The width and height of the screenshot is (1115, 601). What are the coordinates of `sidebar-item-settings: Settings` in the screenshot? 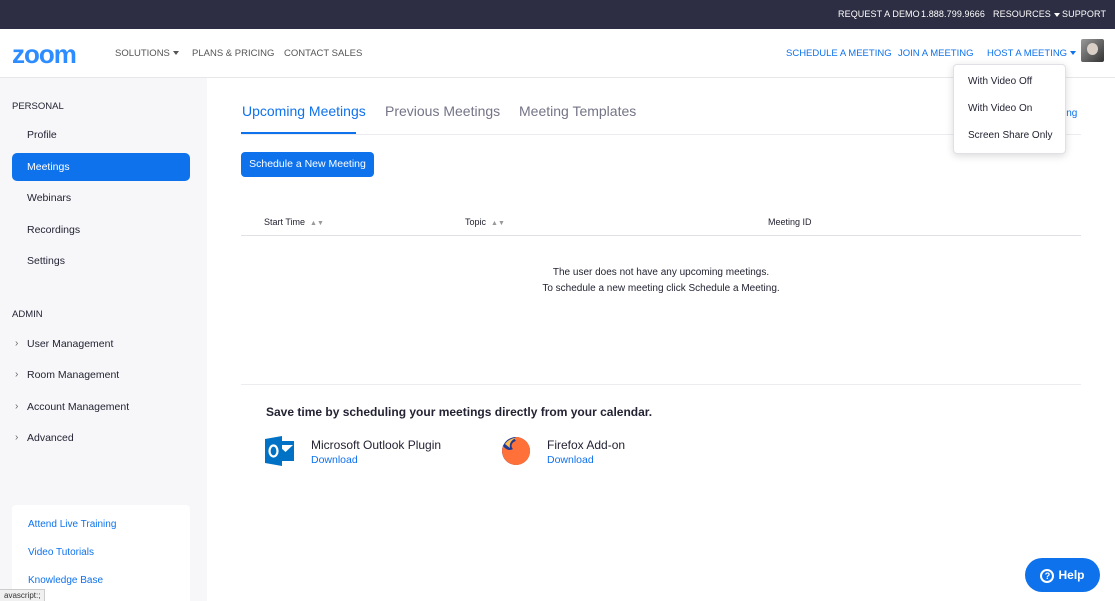 It's located at (101, 261).